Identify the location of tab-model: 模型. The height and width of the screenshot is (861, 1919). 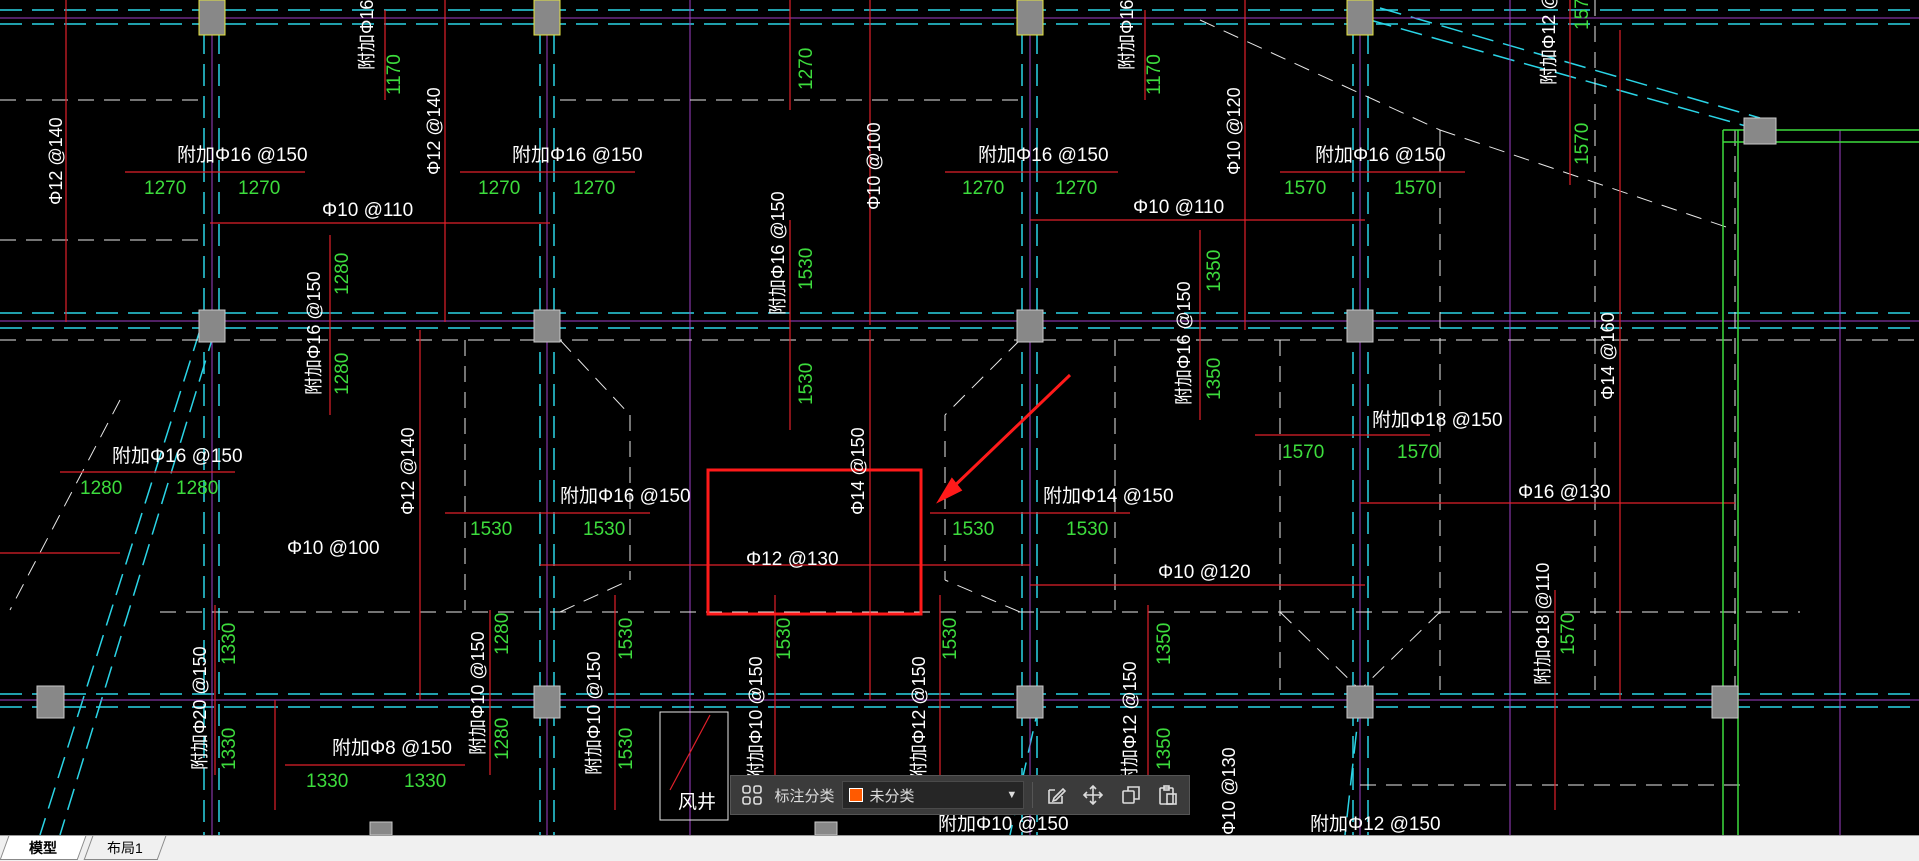
(43, 848).